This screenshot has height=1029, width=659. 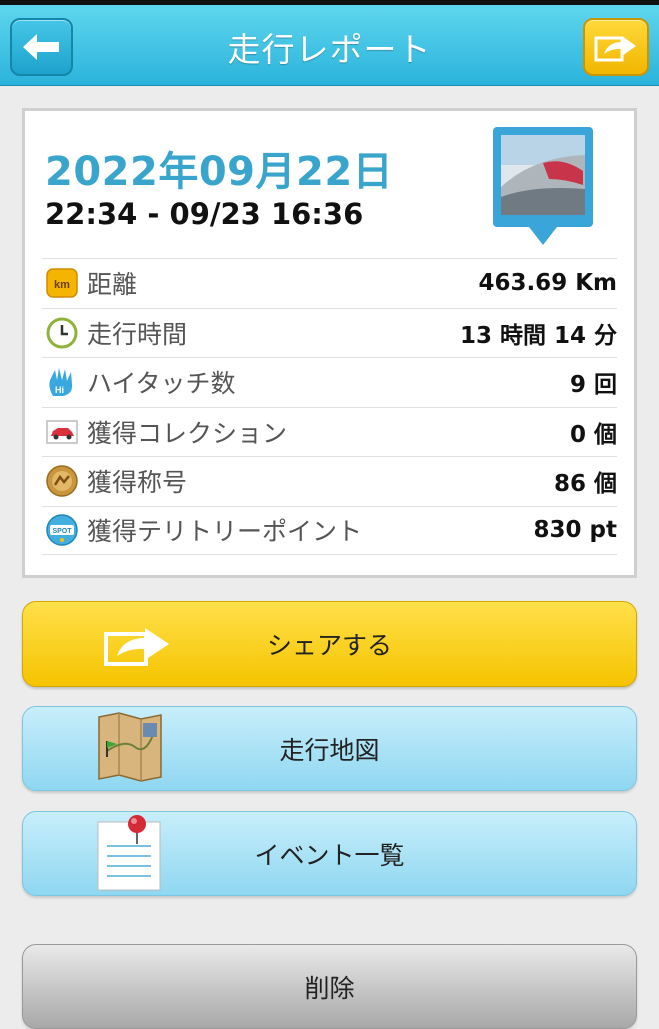 I want to click on stat-value: 9 回, so click(x=593, y=385).